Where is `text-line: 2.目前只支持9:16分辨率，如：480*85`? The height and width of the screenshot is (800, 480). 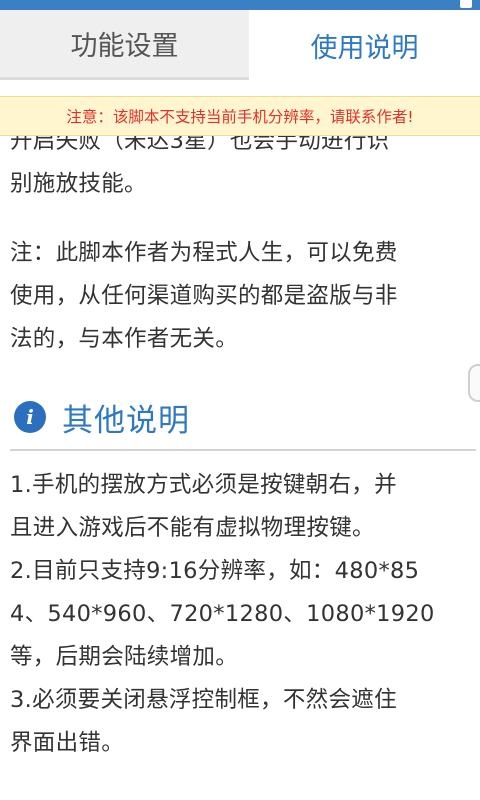
text-line: 2.目前只支持9:16分辨率，如：480*85 is located at coordinates (215, 571).